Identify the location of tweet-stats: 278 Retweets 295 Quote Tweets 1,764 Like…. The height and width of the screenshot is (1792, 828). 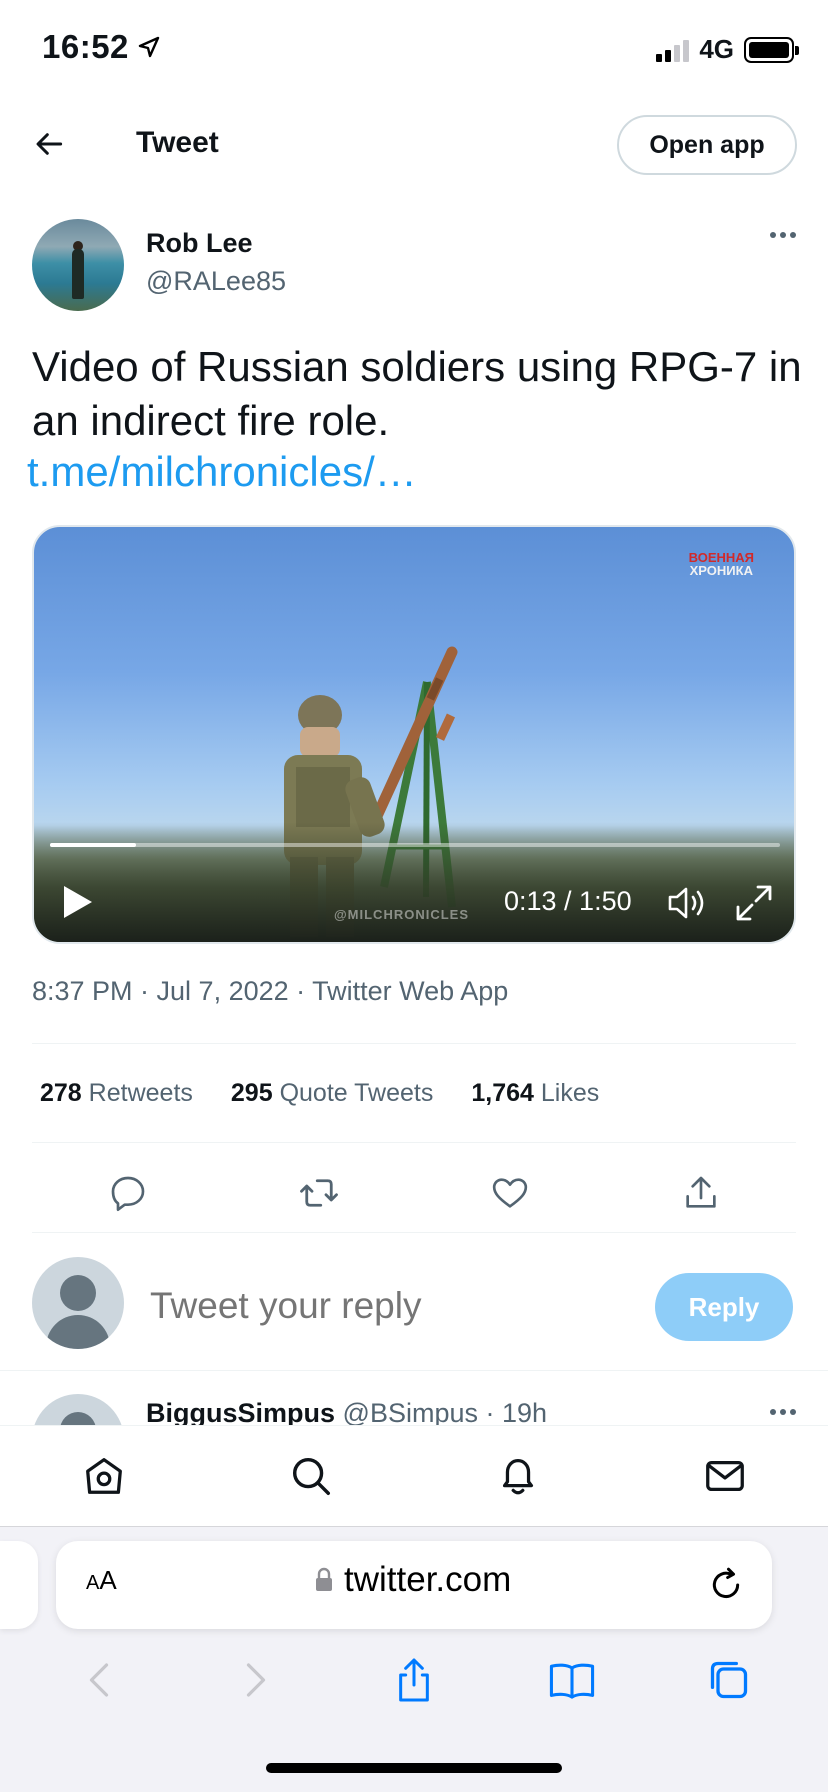
(319, 1093).